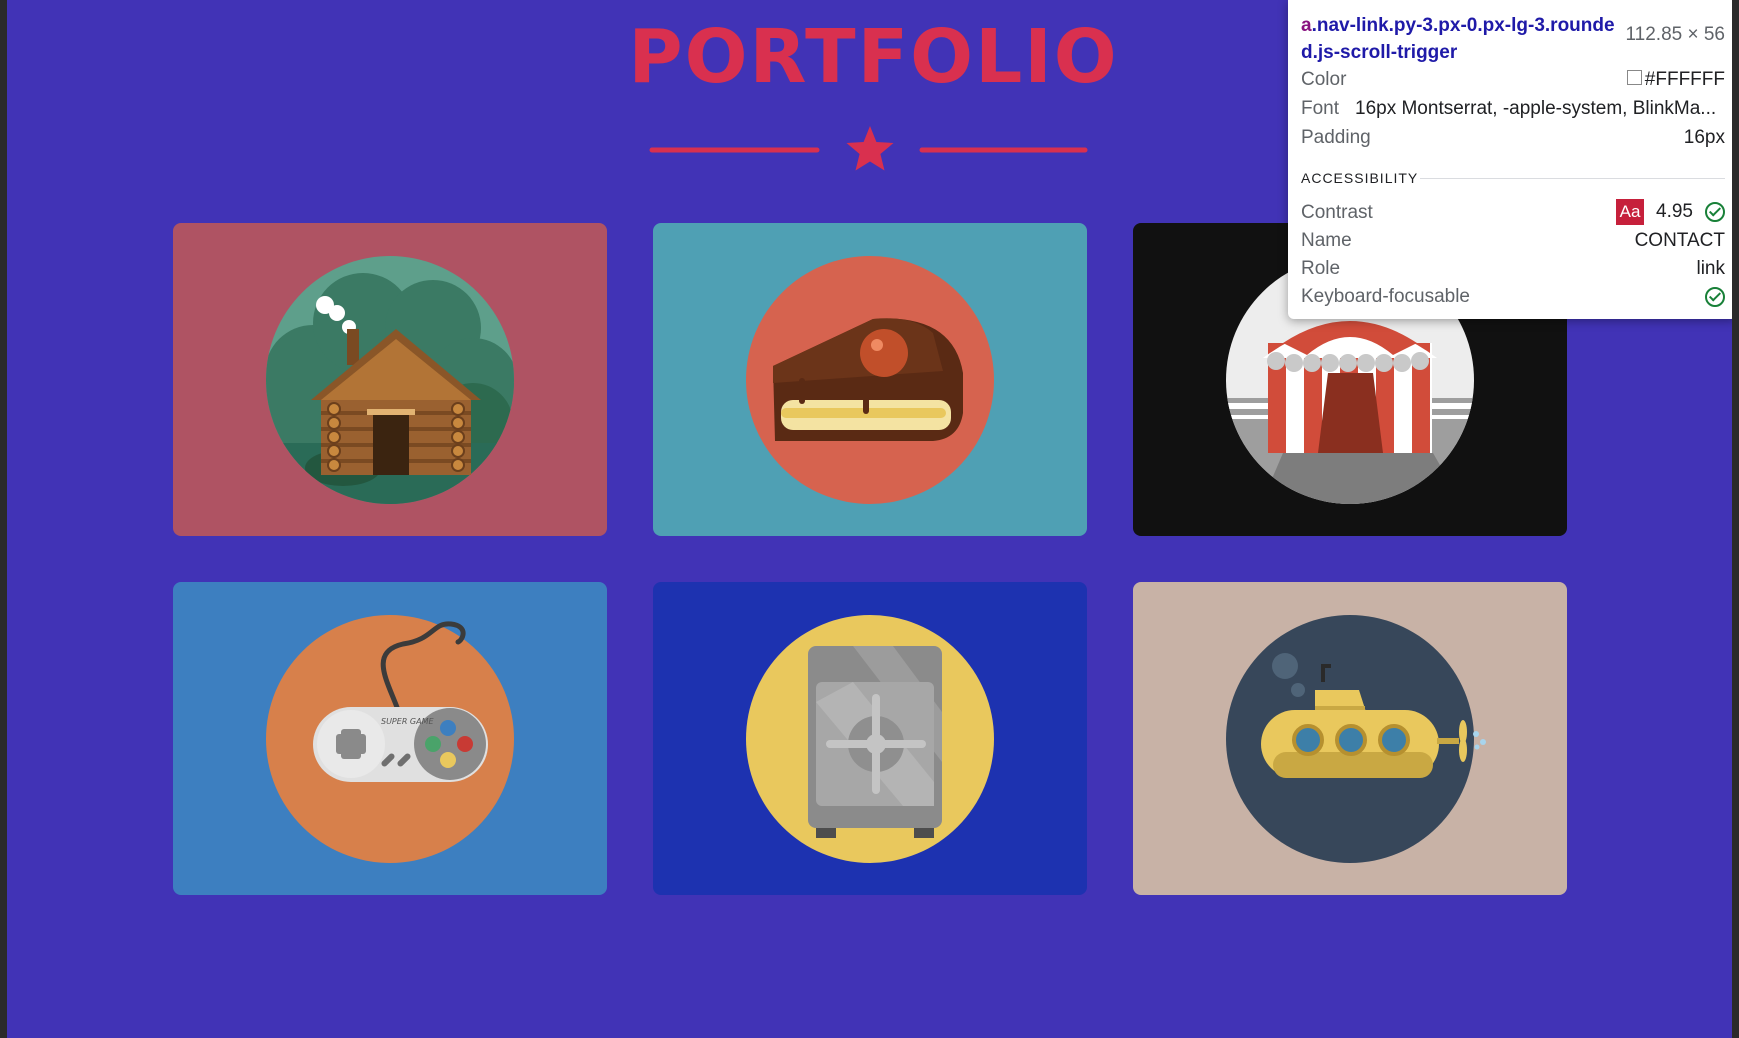 The image size is (1739, 1038). What do you see at coordinates (1675, 34) in the screenshot?
I see `element-size: 112.85 × 56` at bounding box center [1675, 34].